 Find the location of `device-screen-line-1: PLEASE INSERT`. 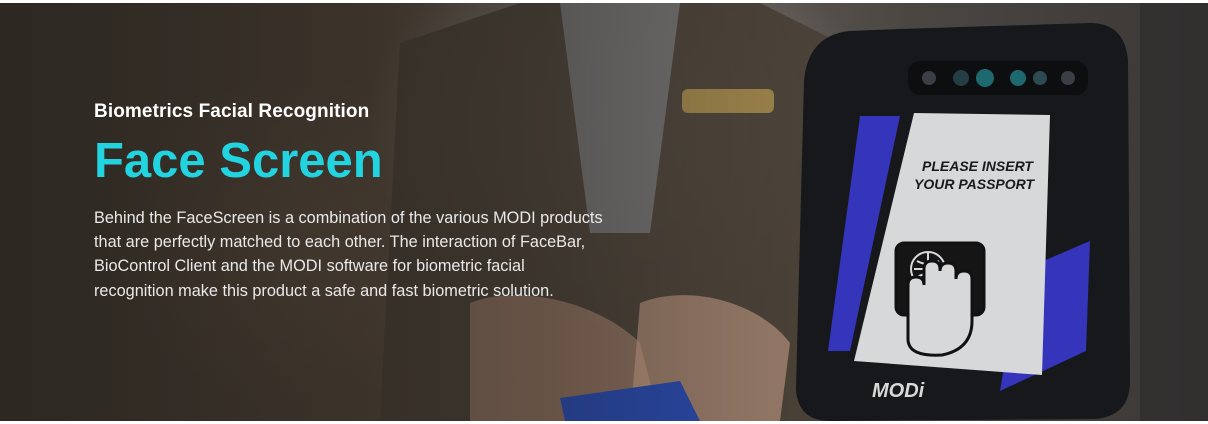

device-screen-line-1: PLEASE INSERT is located at coordinates (978, 166).